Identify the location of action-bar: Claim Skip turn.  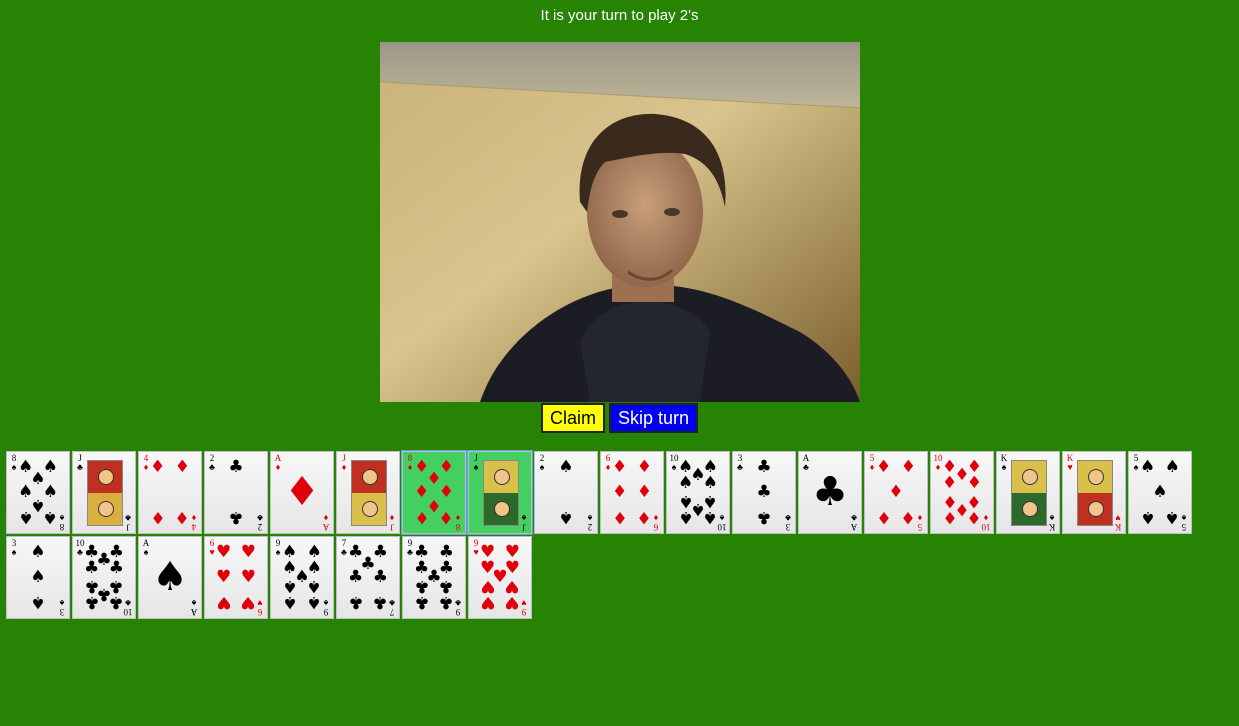
(619, 418).